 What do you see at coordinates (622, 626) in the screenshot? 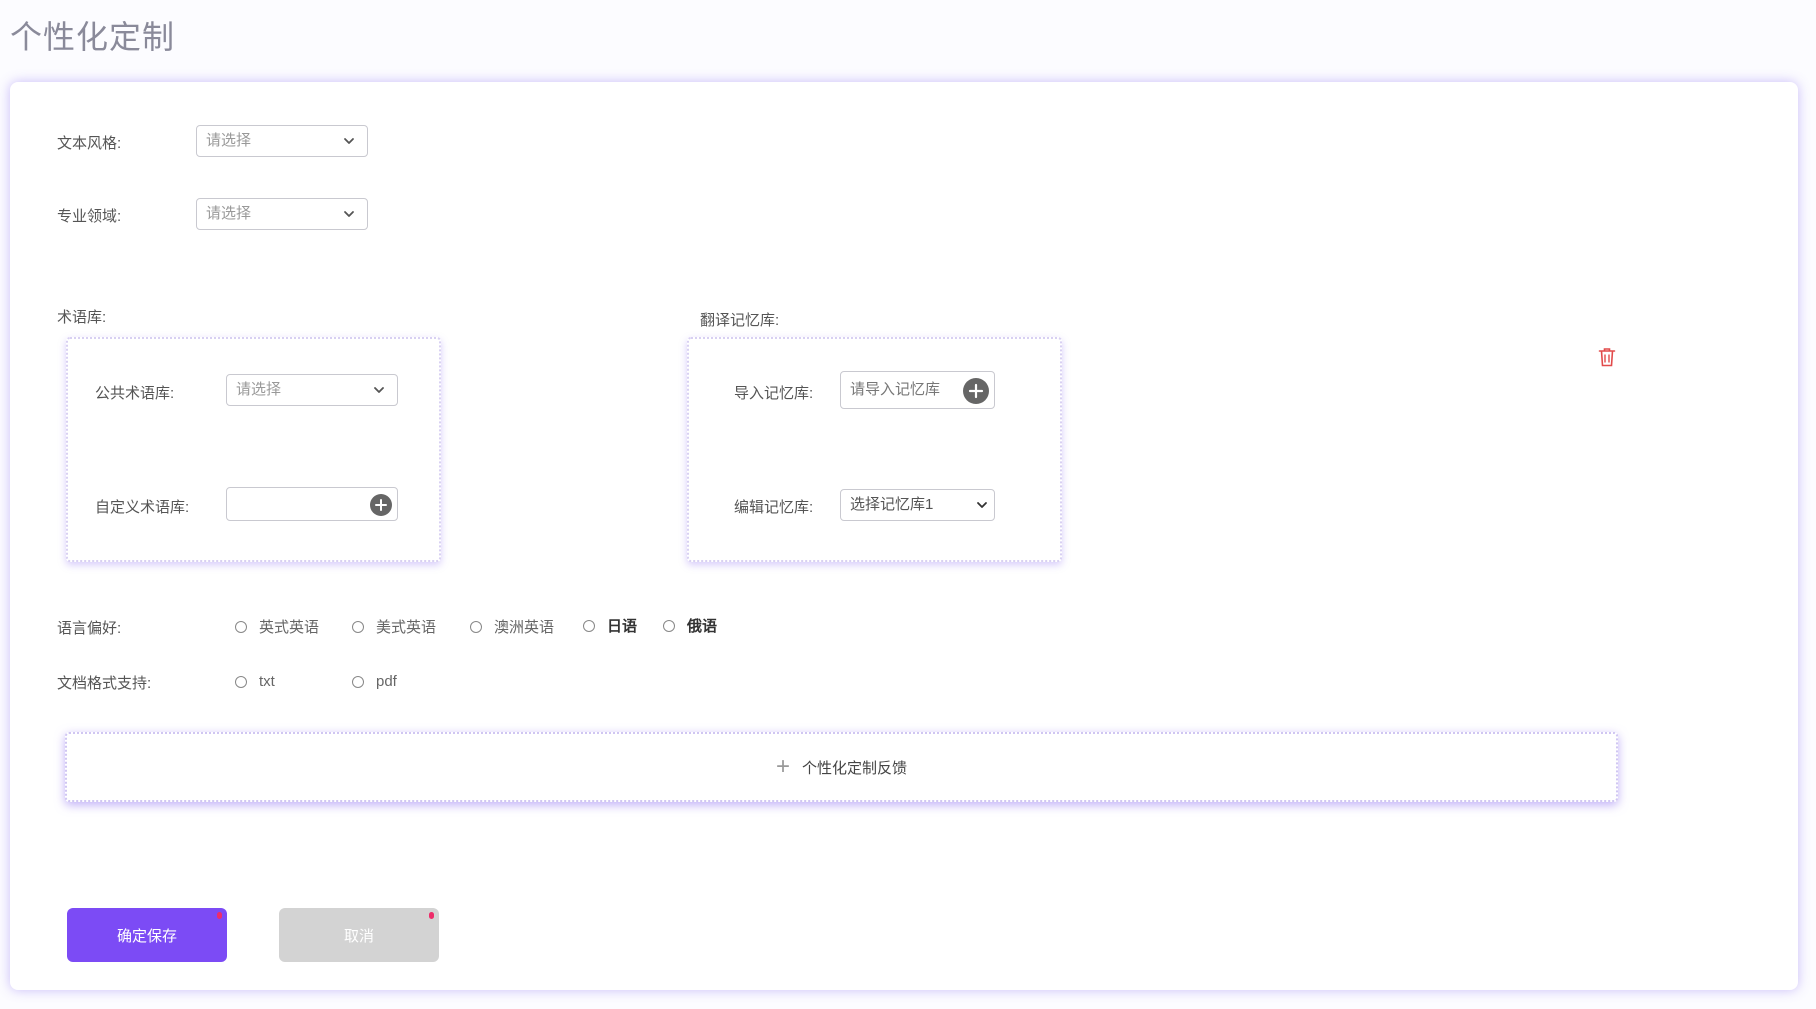
I see `radio-label: 日语` at bounding box center [622, 626].